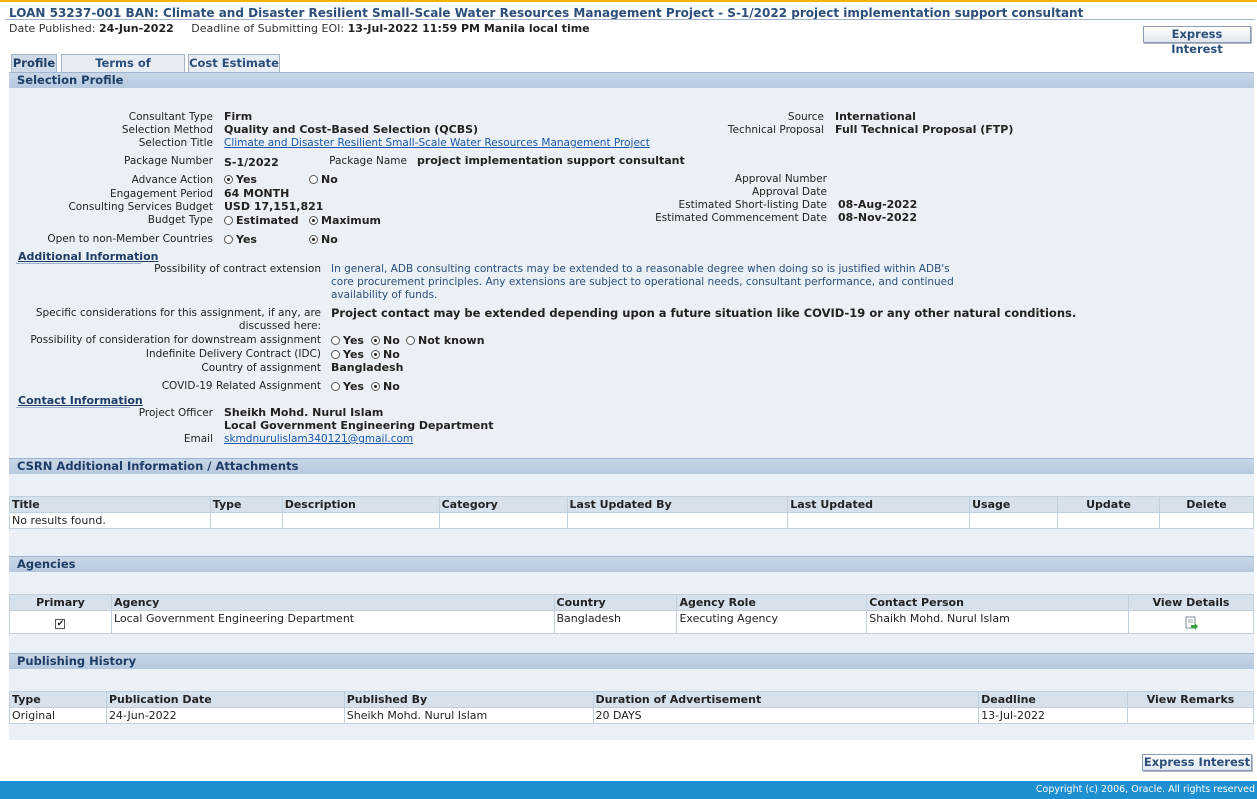 The width and height of the screenshot is (1257, 799). I want to click on budget-value: USD 17,151,821, so click(274, 206).